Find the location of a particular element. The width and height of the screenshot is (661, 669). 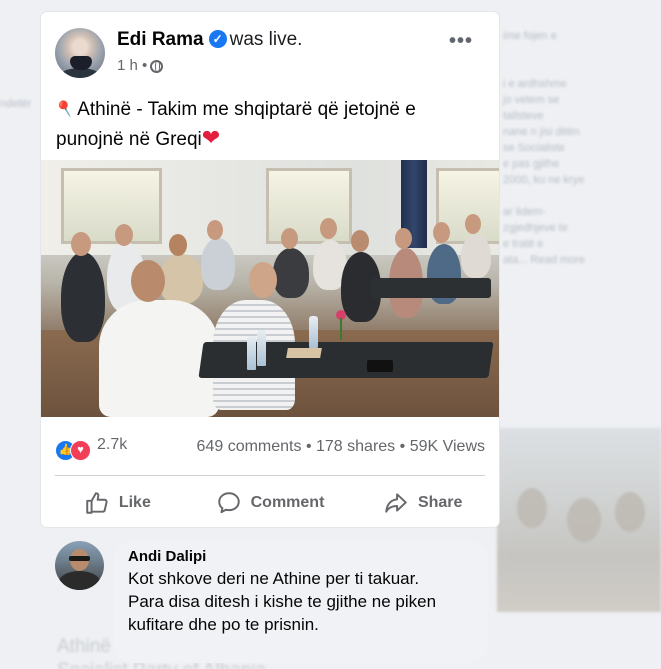

post-header: Edi Rama ✓ was live. is located at coordinates (209, 40).